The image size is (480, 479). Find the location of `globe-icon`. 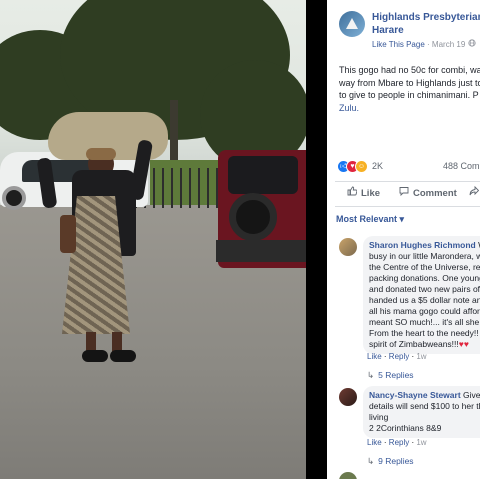

globe-icon is located at coordinates (471, 44).